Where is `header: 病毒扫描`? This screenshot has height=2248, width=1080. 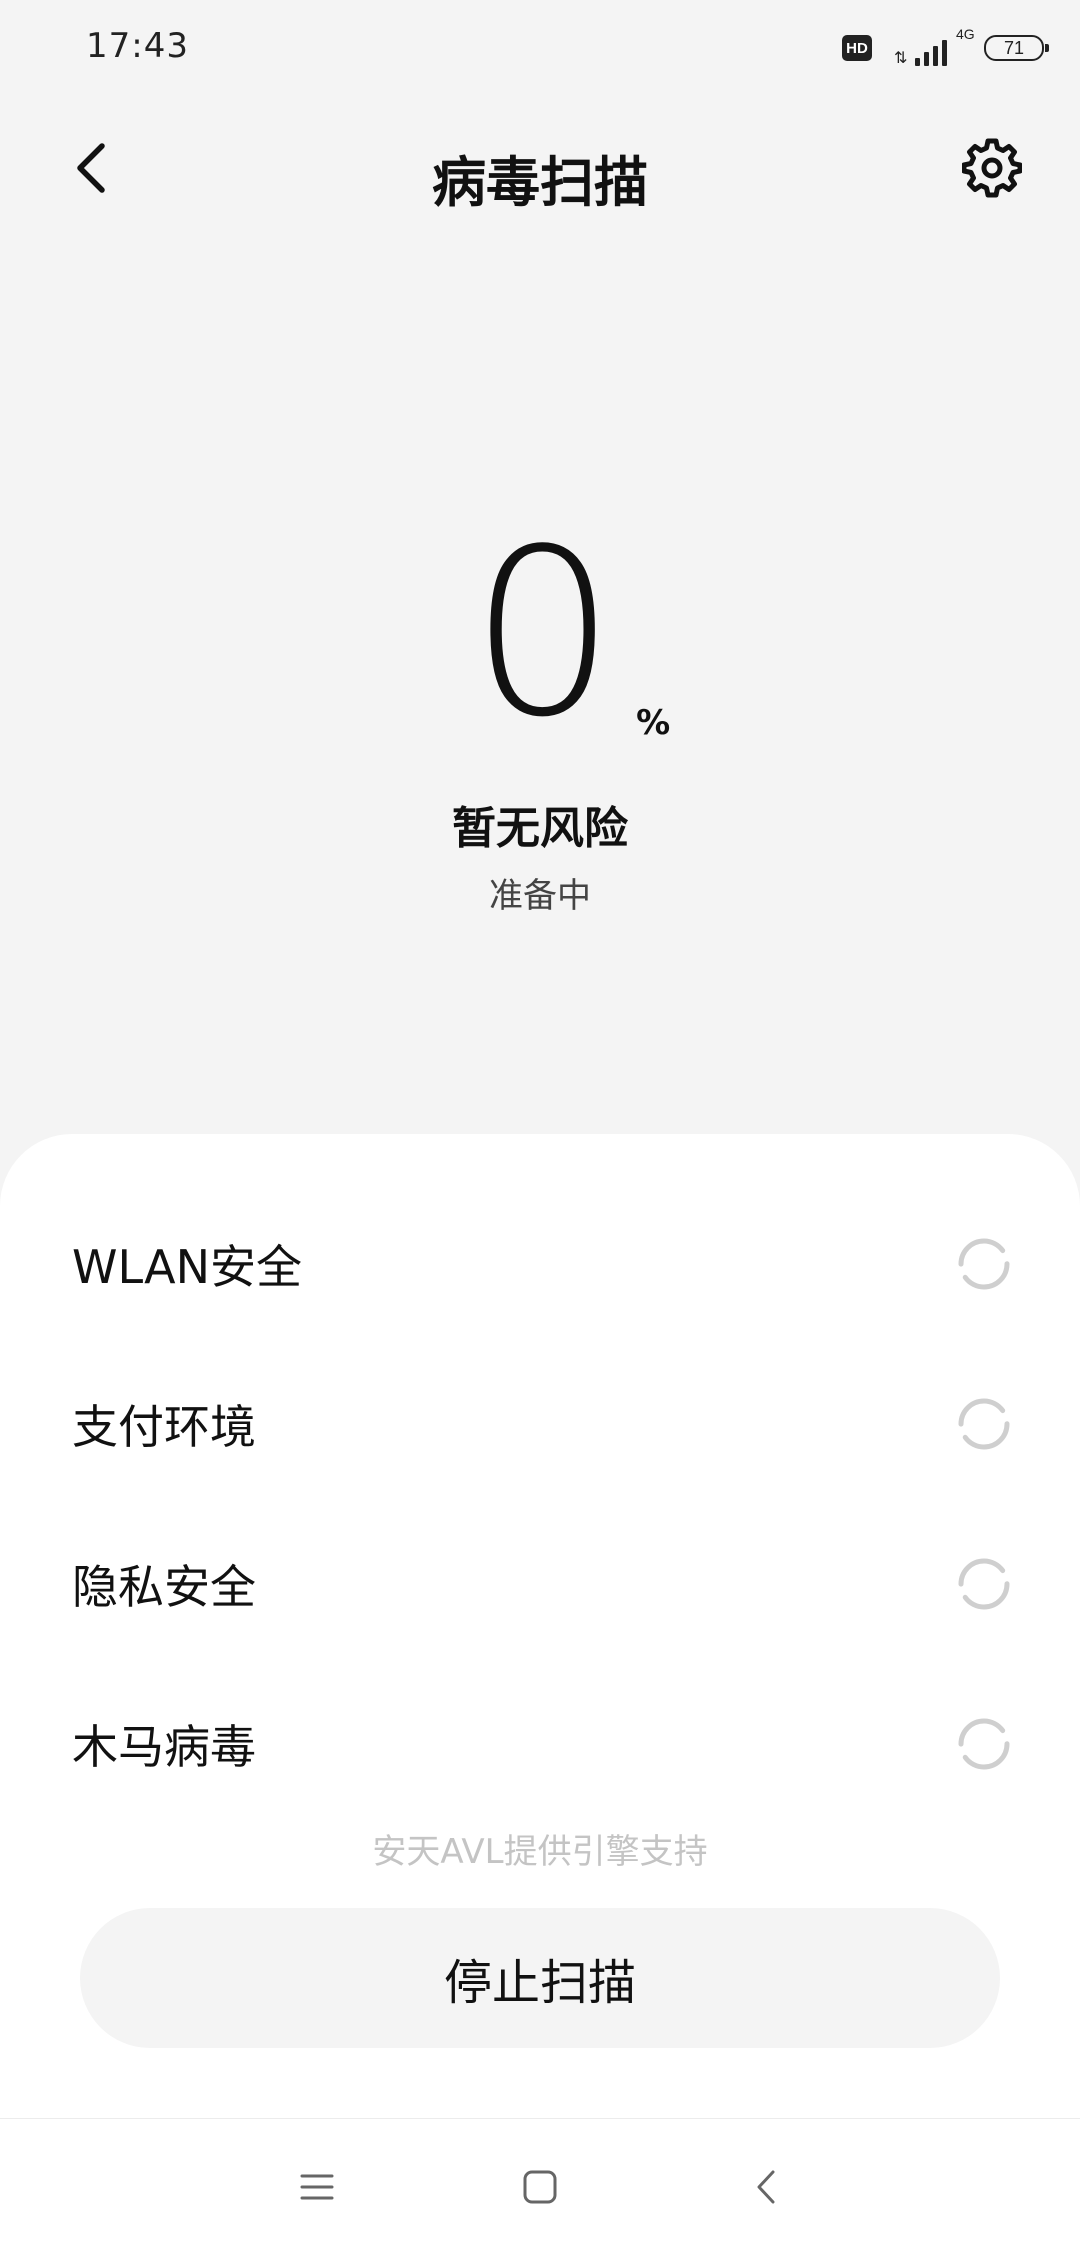 header: 病毒扫描 is located at coordinates (540, 170).